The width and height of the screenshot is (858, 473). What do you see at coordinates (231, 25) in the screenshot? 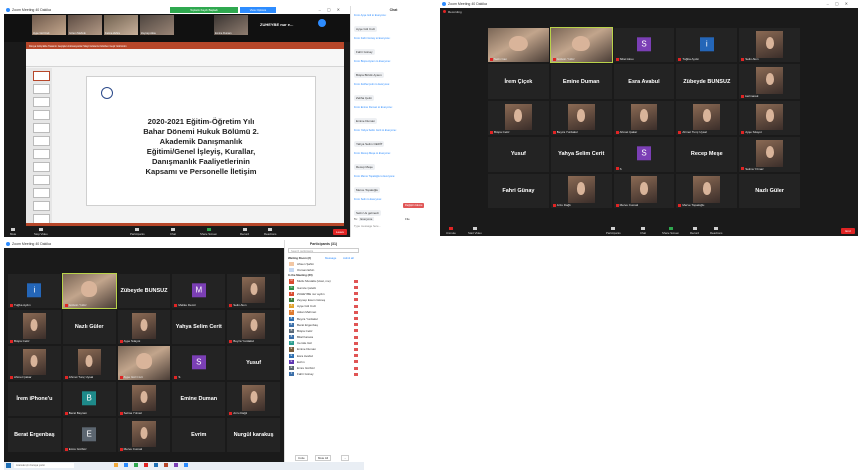
I see `thumb-5: Emine Duman` at bounding box center [231, 25].